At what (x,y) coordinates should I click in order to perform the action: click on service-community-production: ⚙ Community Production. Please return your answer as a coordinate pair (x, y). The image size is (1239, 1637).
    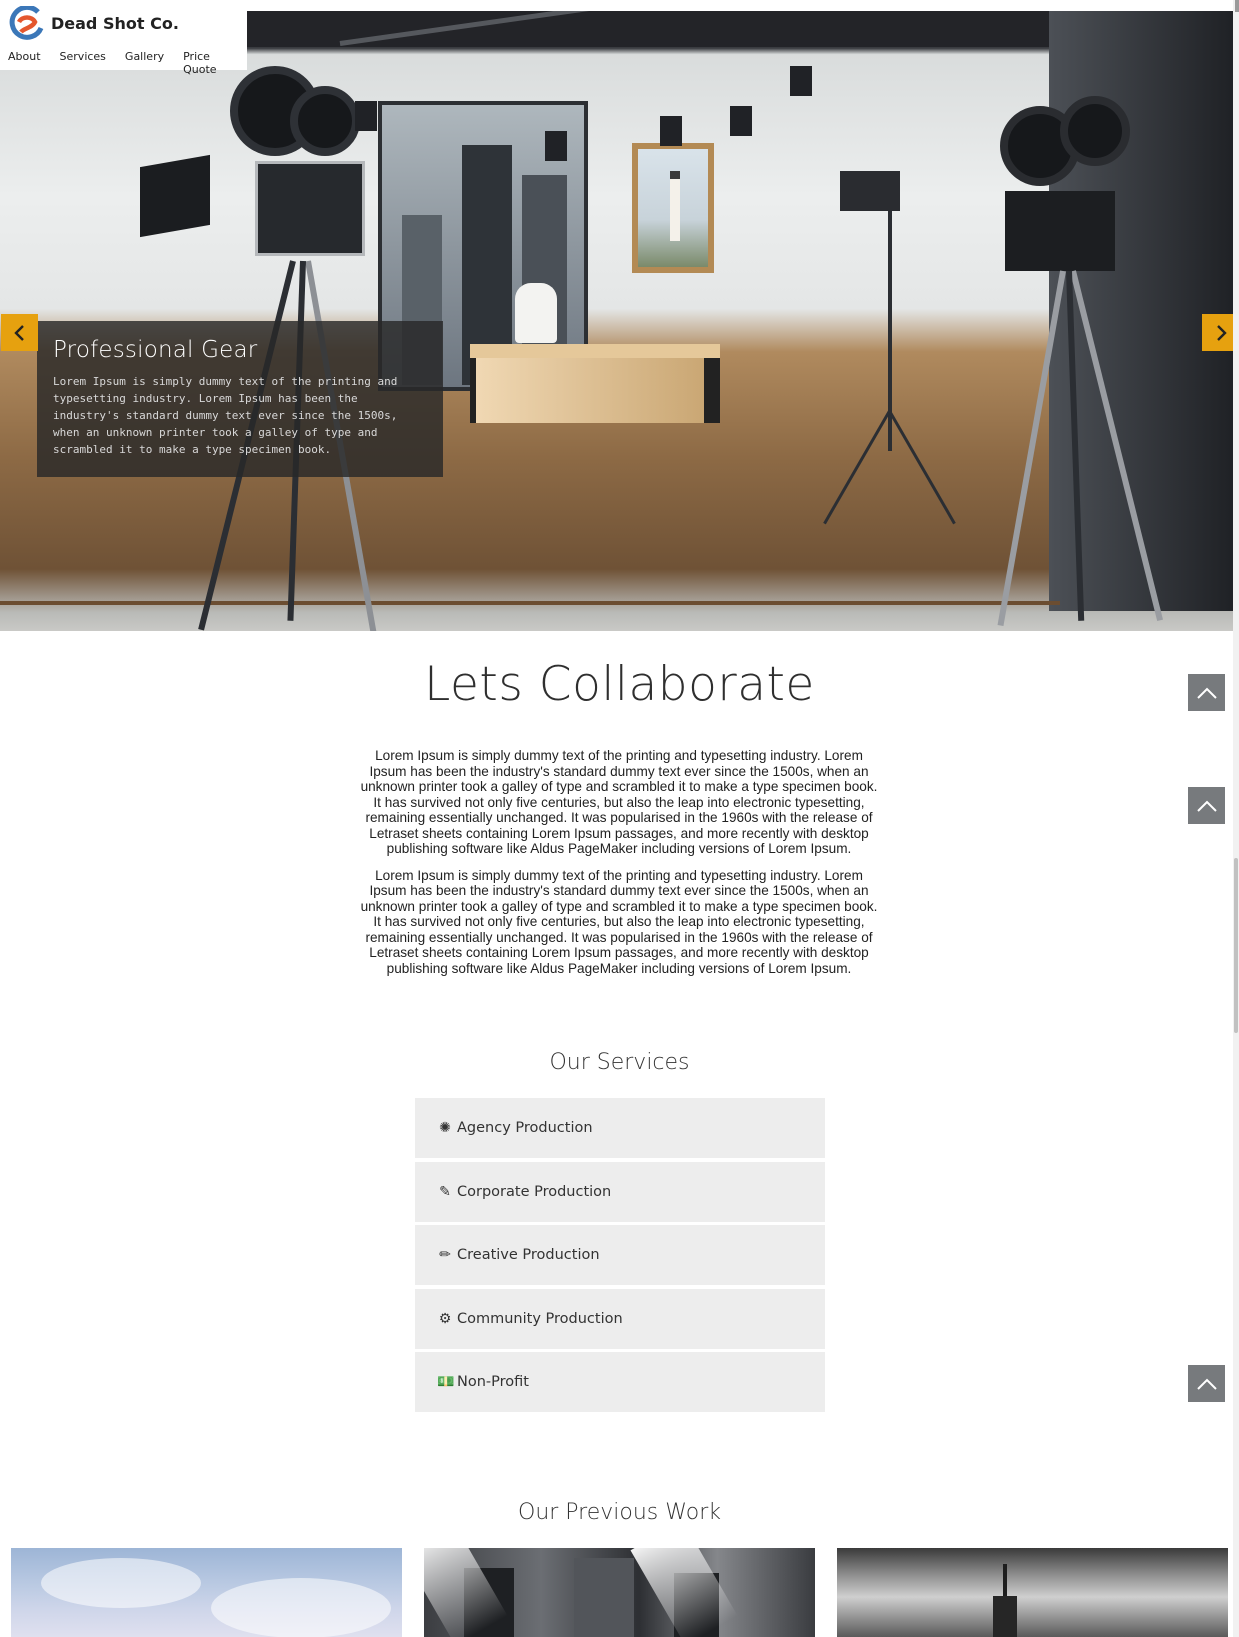
    Looking at the image, I should click on (620, 1318).